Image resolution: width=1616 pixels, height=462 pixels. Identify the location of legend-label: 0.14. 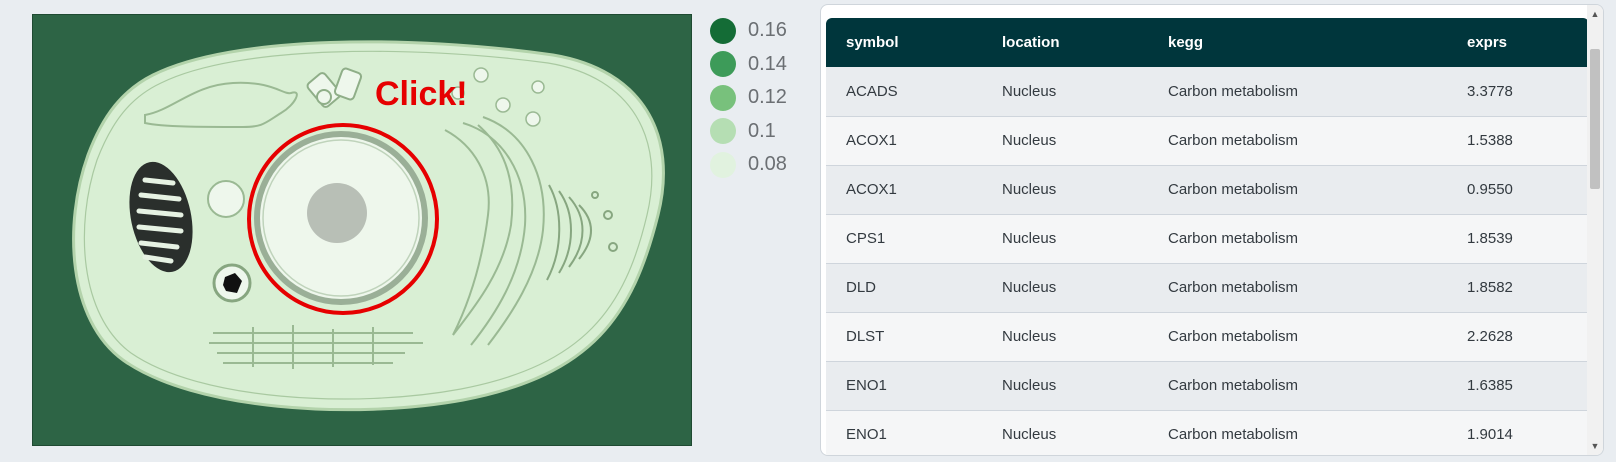
(767, 63).